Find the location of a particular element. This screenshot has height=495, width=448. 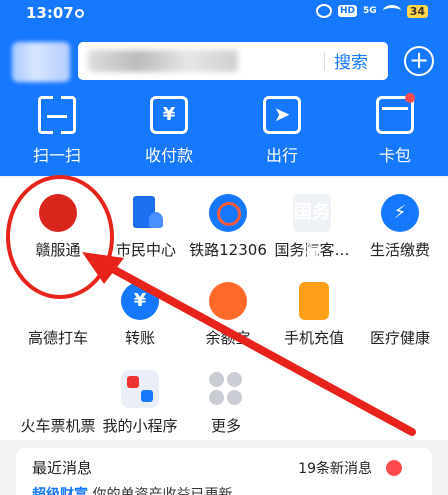

search-bar: 搜索 is located at coordinates (233, 61).